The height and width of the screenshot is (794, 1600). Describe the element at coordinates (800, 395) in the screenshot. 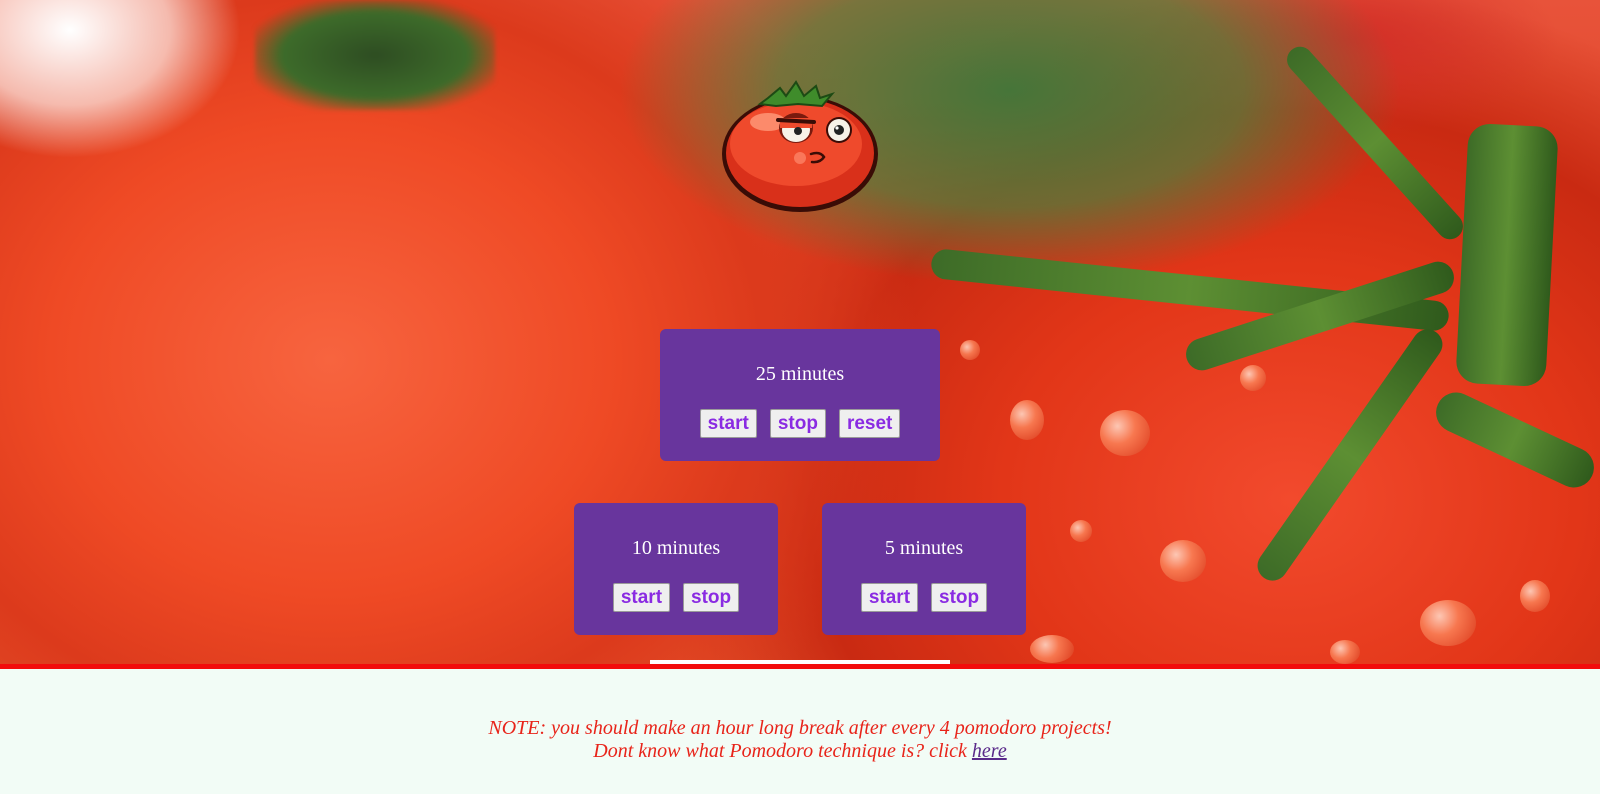

I see `timer-25-minutes: 25 minutes start stop reset` at that location.